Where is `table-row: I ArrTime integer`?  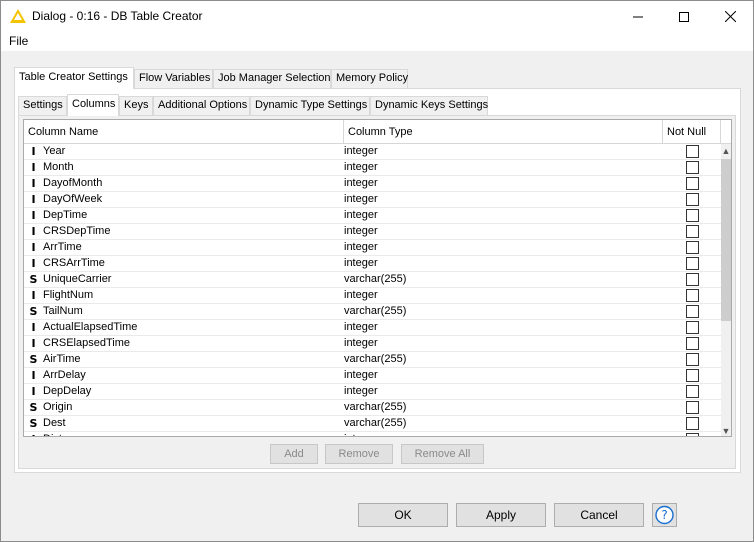 table-row: I ArrTime integer is located at coordinates (372, 248).